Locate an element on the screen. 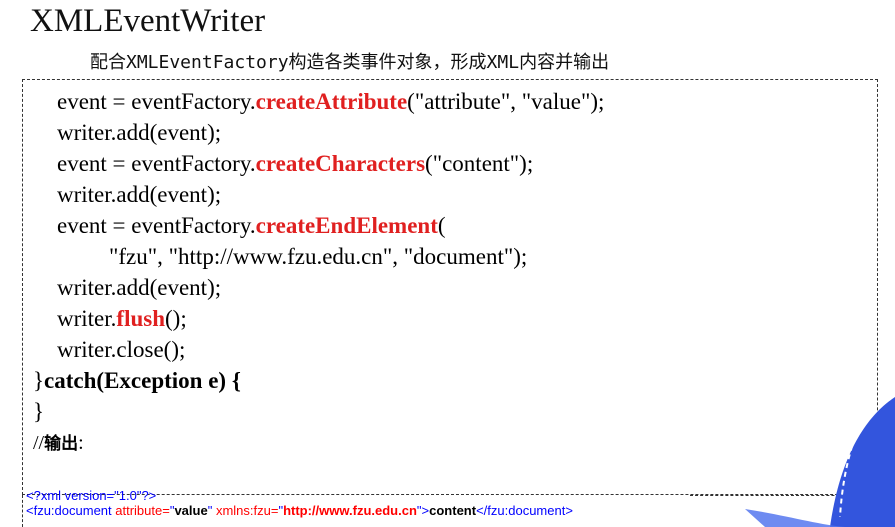  xml-attr-value: value is located at coordinates (191, 510).